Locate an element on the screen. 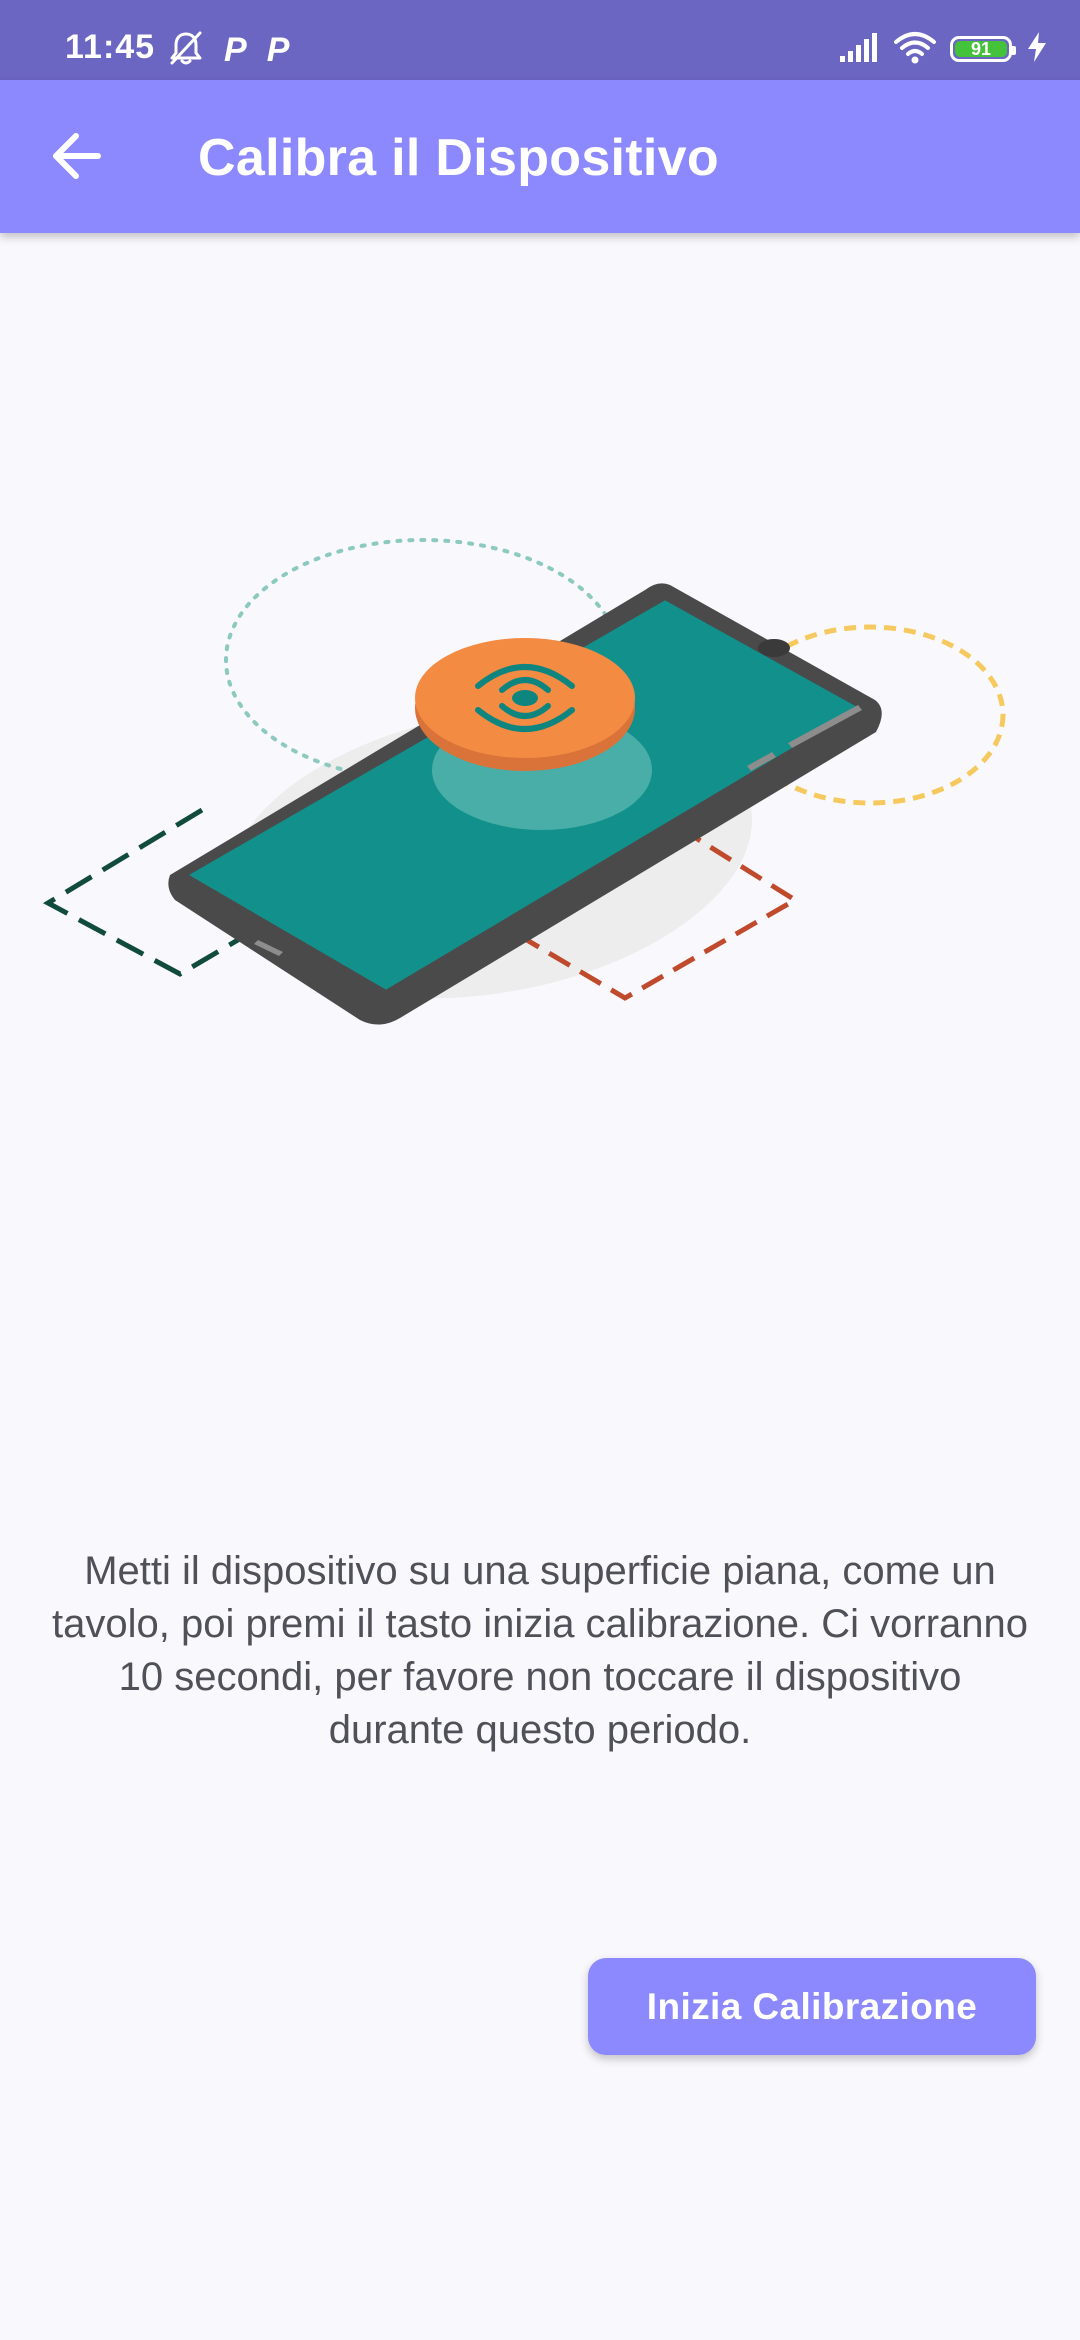 The image size is (1080, 2340). wifi-icon is located at coordinates (915, 49).